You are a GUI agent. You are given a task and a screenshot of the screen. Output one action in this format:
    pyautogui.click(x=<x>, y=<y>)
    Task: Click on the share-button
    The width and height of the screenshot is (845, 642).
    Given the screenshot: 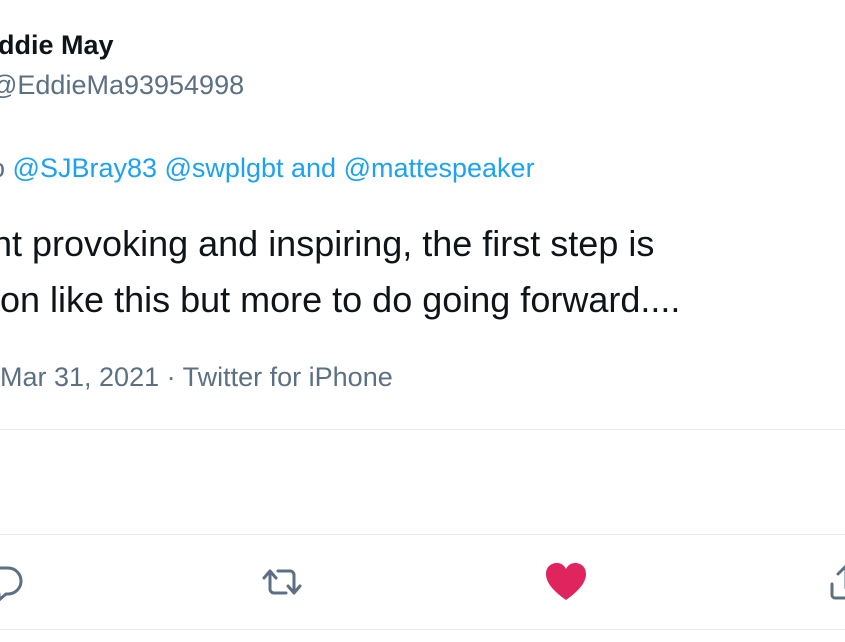 What is the action you would take?
    pyautogui.click(x=833, y=582)
    